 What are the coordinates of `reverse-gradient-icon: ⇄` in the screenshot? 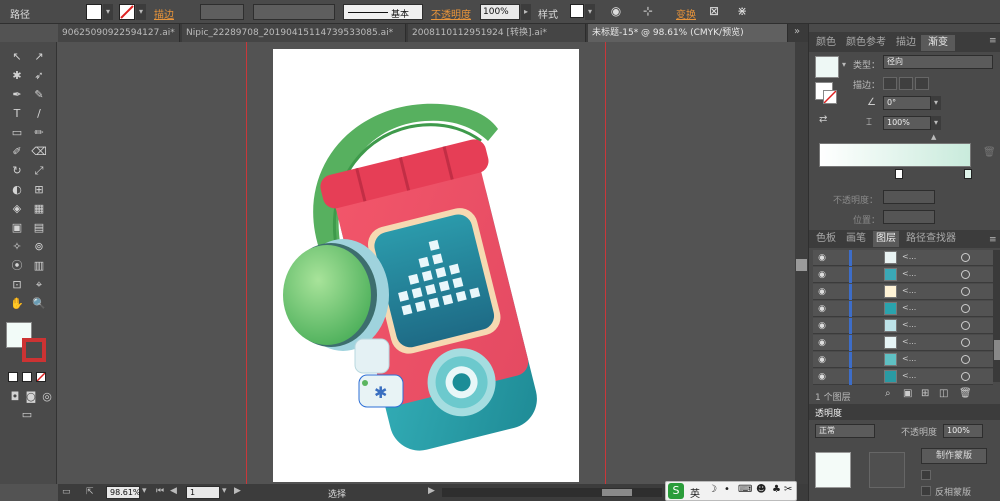 It's located at (823, 119).